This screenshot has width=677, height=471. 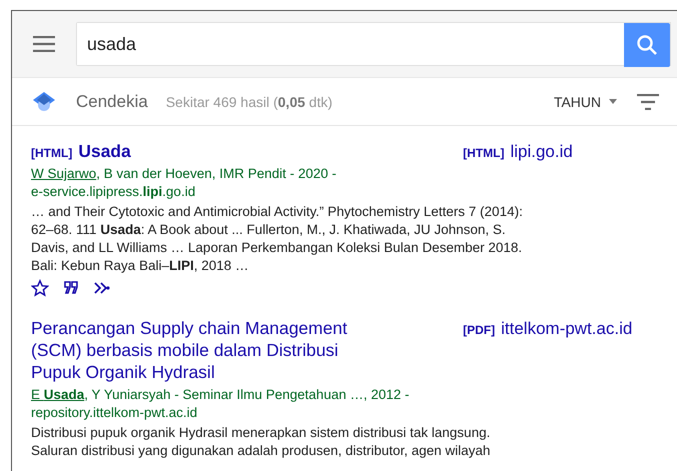 I want to click on source-link: ittelkom-pwt.ac.id, so click(x=566, y=329).